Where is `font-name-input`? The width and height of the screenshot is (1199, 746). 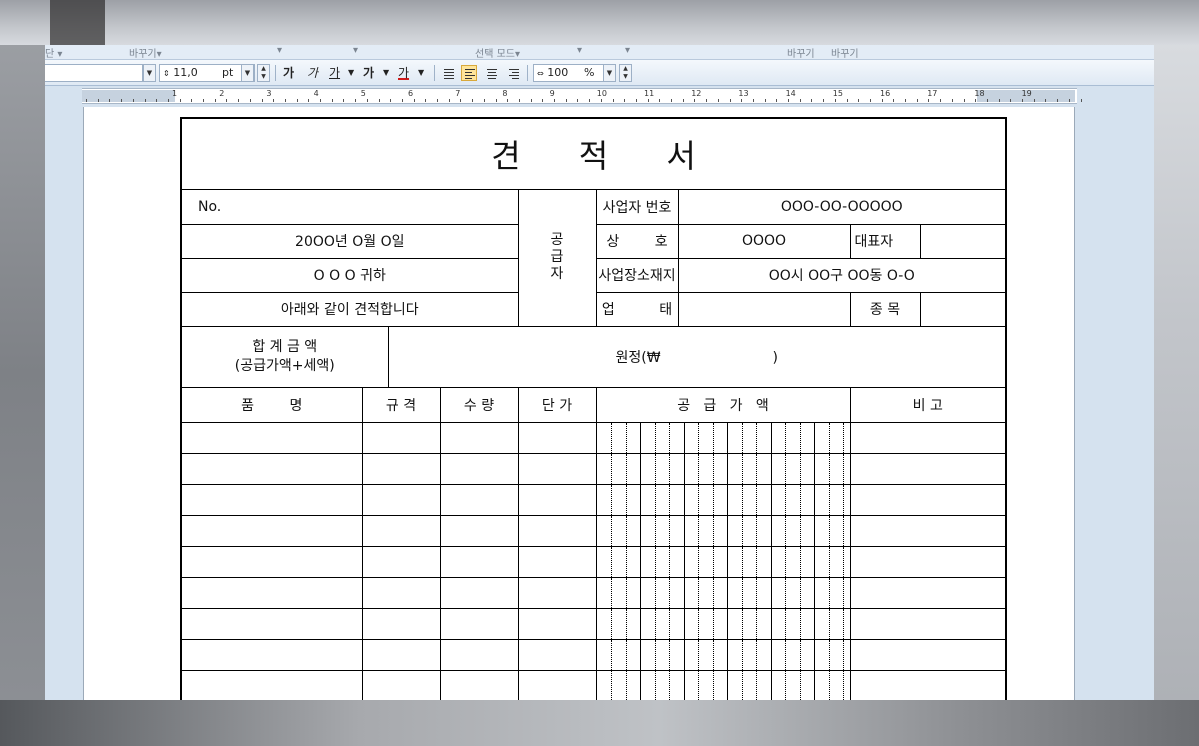
font-name-input is located at coordinates (94, 73).